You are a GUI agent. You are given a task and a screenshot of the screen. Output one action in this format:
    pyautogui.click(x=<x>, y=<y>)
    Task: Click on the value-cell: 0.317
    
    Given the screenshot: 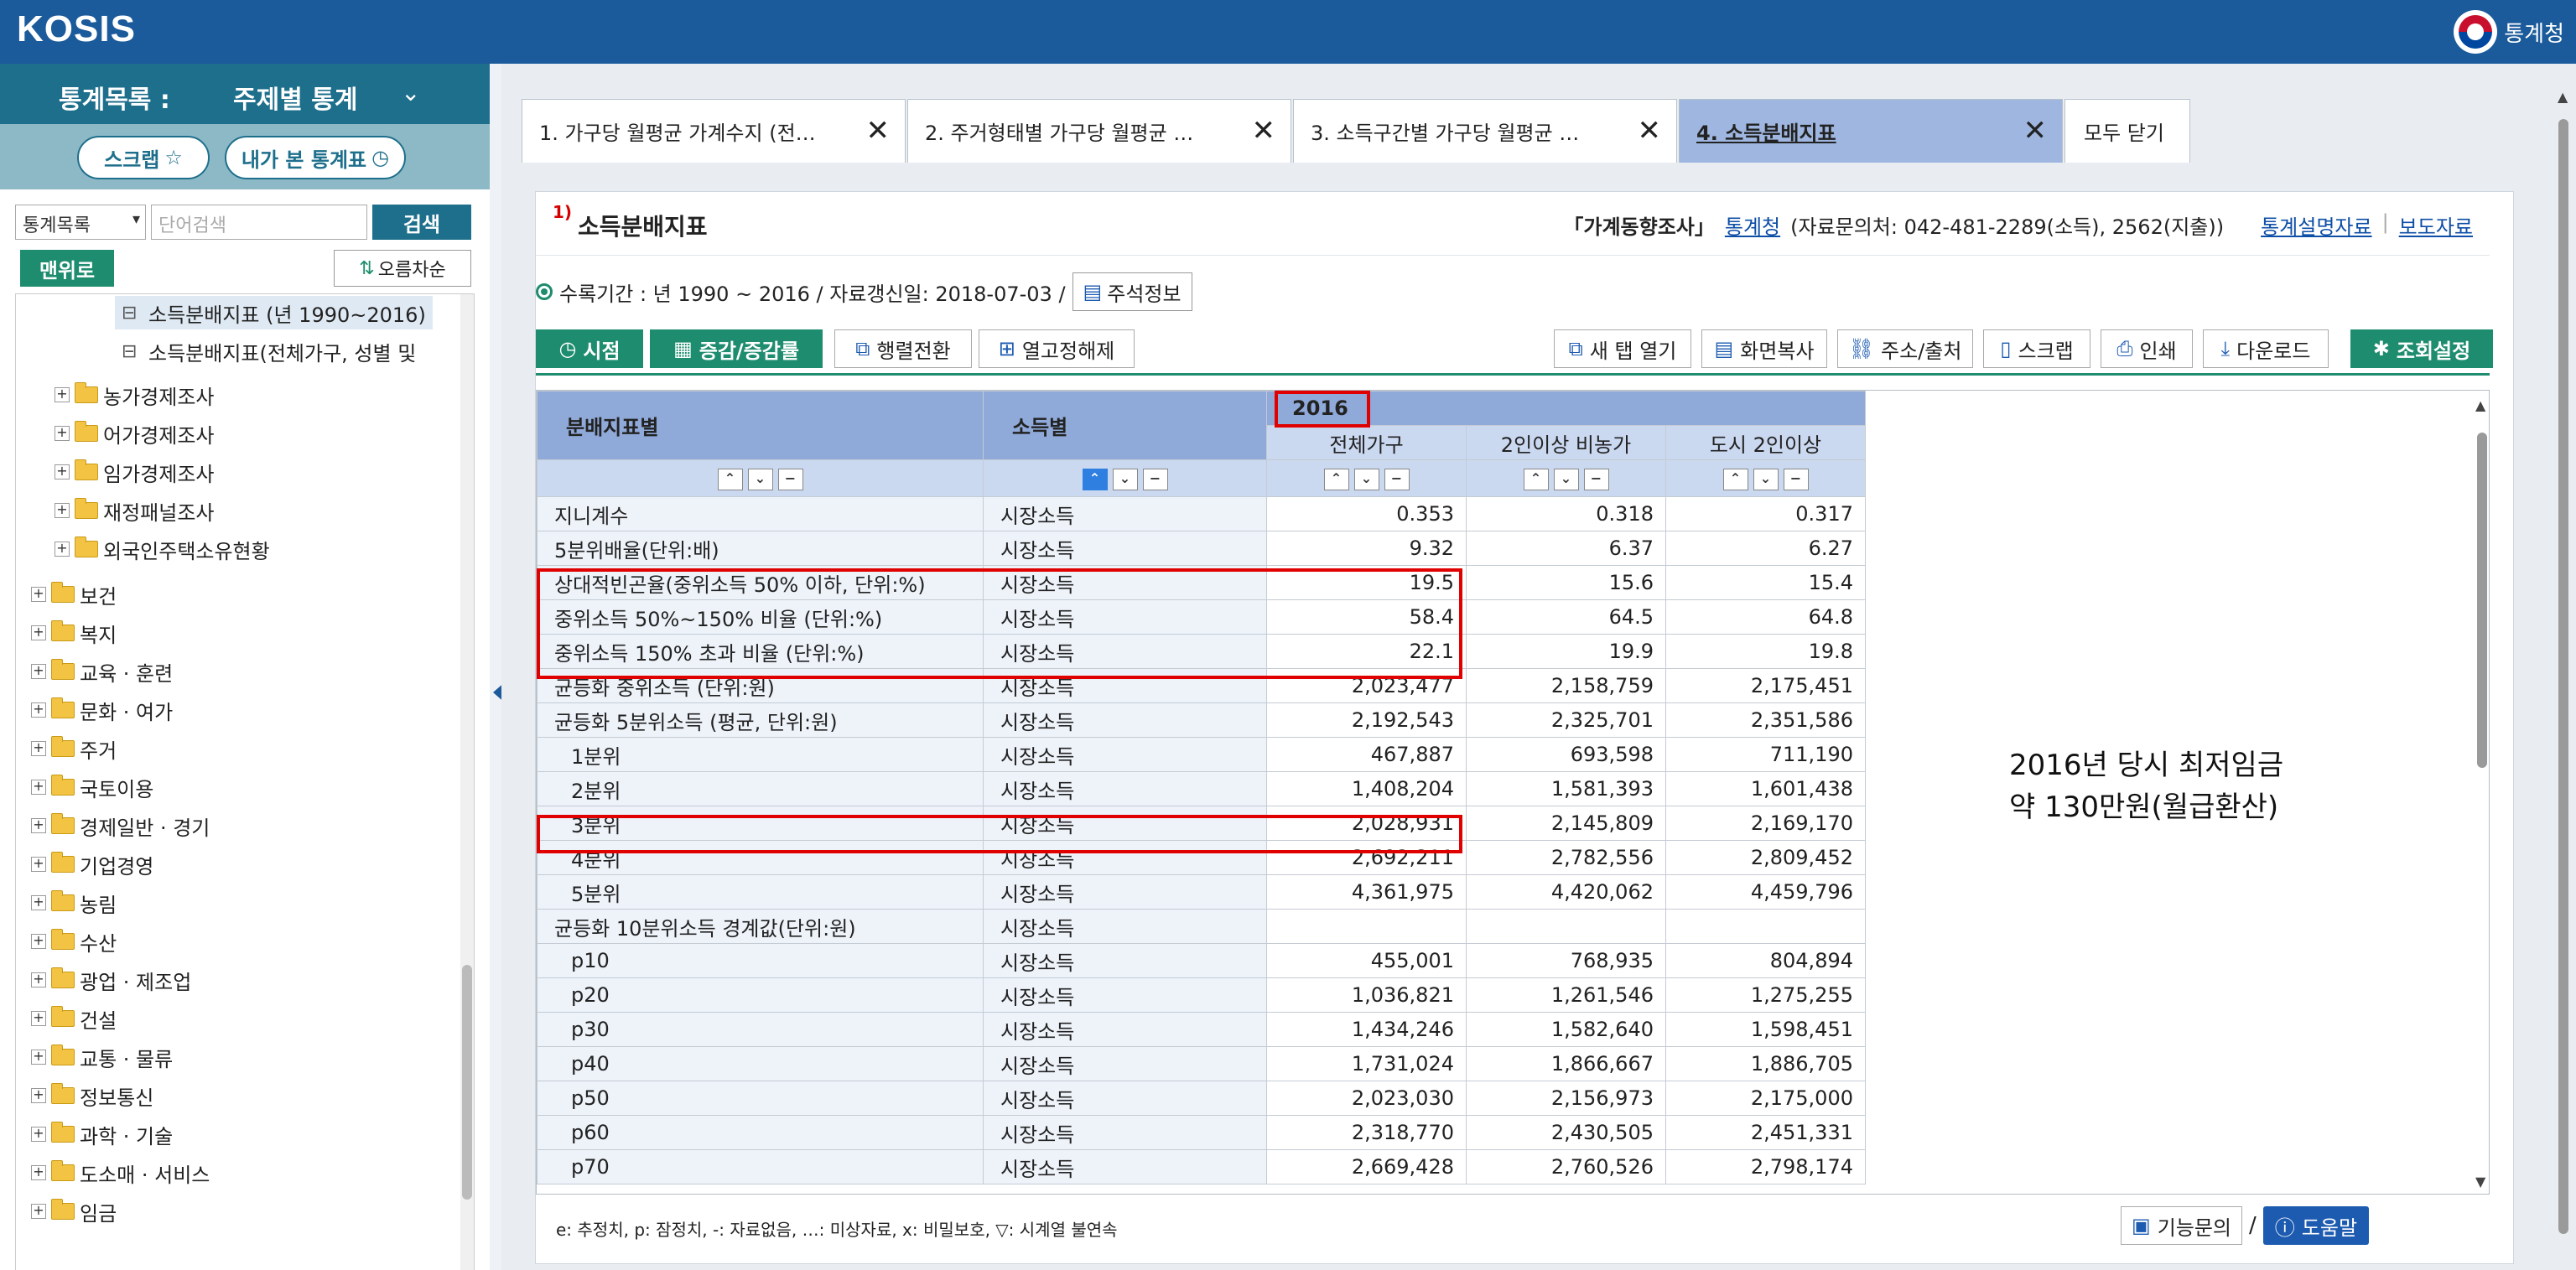 What is the action you would take?
    pyautogui.click(x=1765, y=514)
    